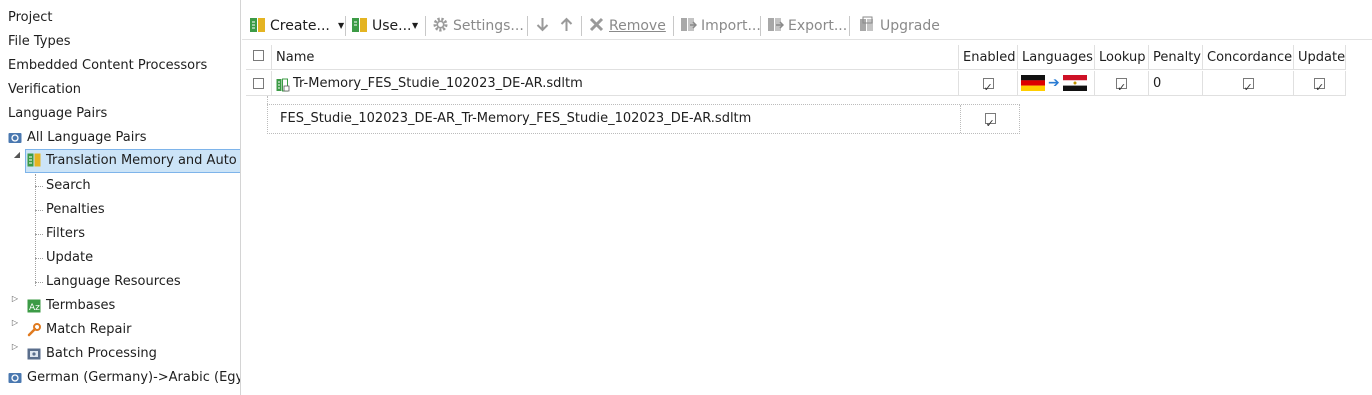 The width and height of the screenshot is (1372, 395). Describe the element at coordinates (637, 26) in the screenshot. I see `remove-label: Remove` at that location.